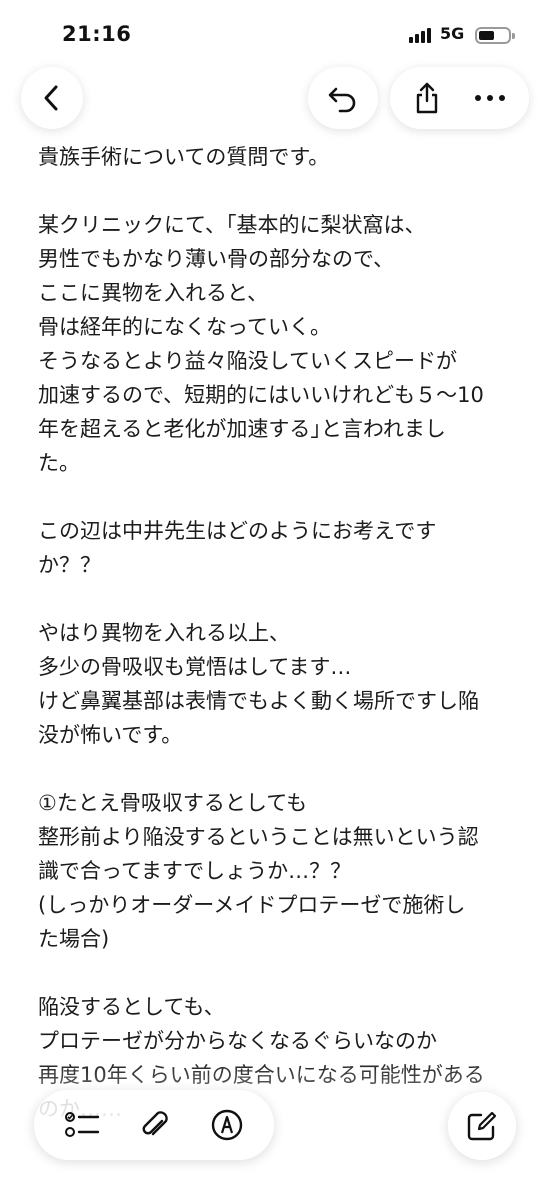 This screenshot has height=1200, width=554. I want to click on note-paragraph: この辺は中井先生はどのようにお考えです か？？, so click(237, 548).